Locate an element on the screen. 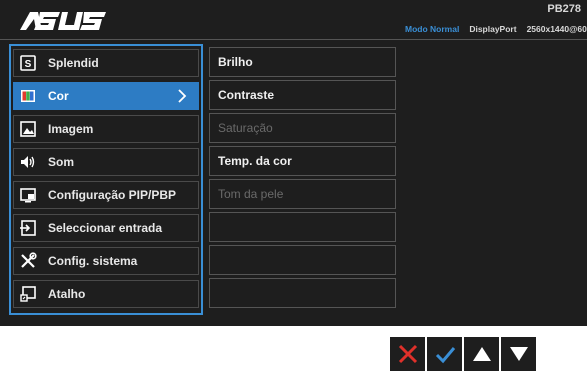 The width and height of the screenshot is (587, 373). navigation-buttons is located at coordinates (464, 355).